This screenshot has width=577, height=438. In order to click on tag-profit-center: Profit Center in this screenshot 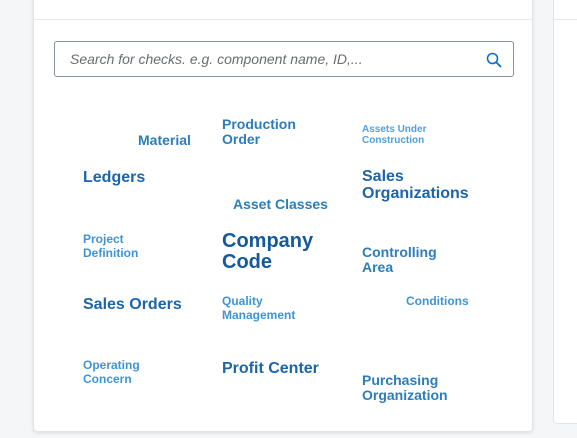, I will do `click(270, 369)`.